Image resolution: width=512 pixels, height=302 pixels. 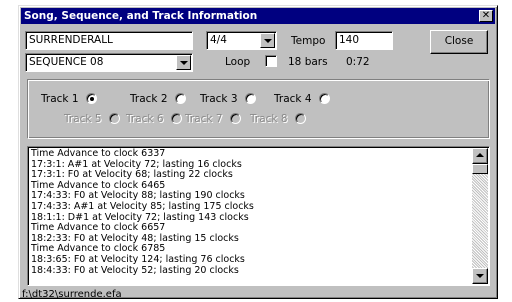 I want to click on bars-count: 18 bars, so click(x=308, y=62).